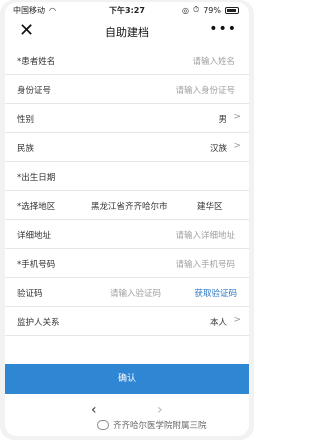 Image resolution: width=320 pixels, height=440 pixels. I want to click on name-input: 请输入姓名, so click(213, 61).